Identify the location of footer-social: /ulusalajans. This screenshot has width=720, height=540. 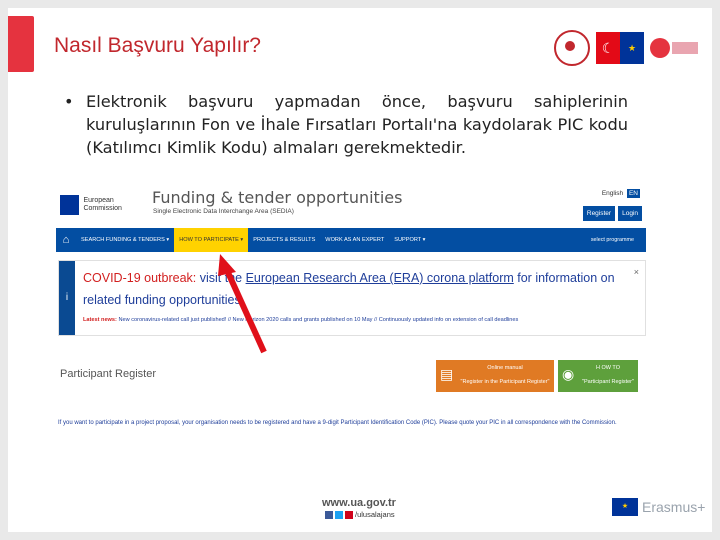
(360, 514).